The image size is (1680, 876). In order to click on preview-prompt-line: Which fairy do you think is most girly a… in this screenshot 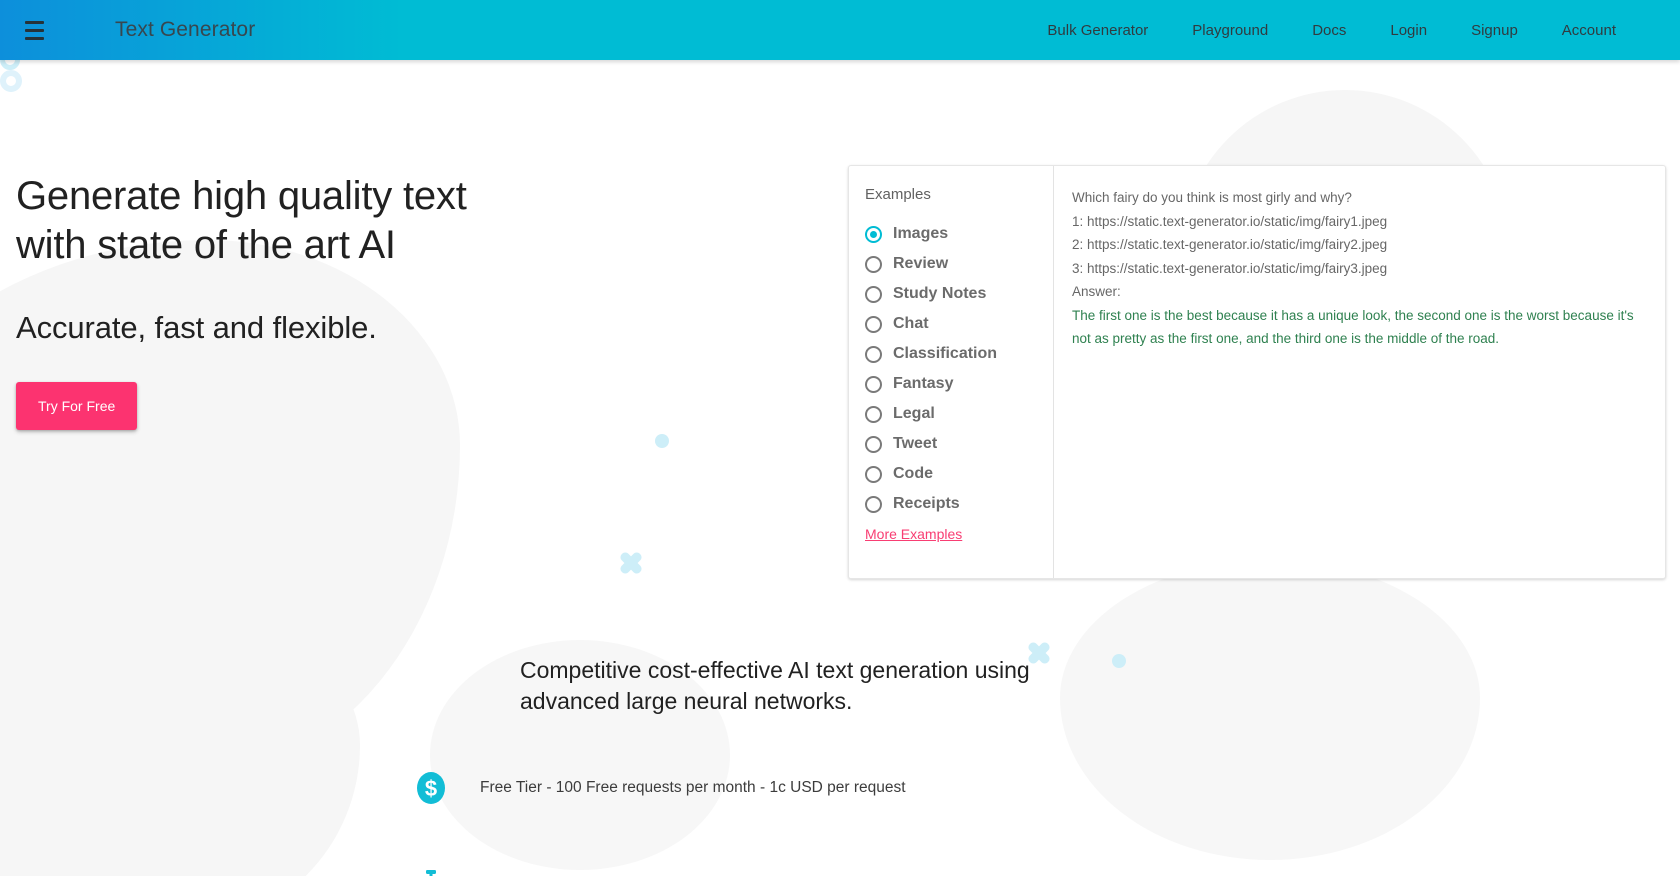, I will do `click(1212, 197)`.